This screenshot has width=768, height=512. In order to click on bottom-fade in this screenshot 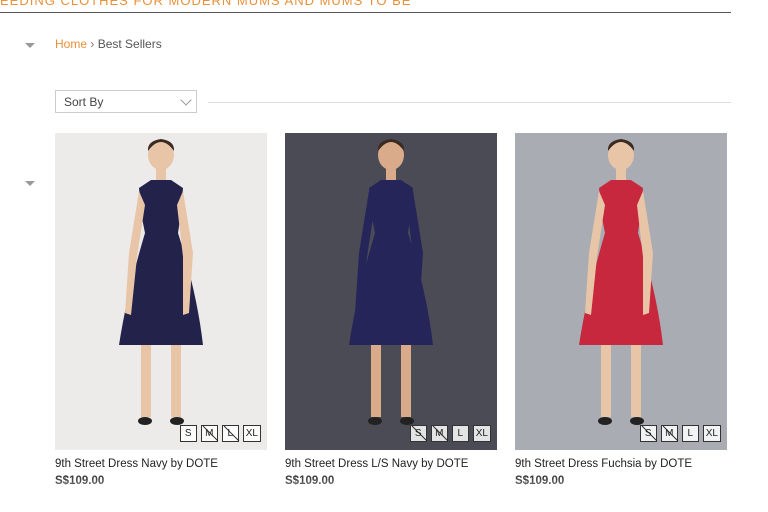, I will do `click(384, 492)`.